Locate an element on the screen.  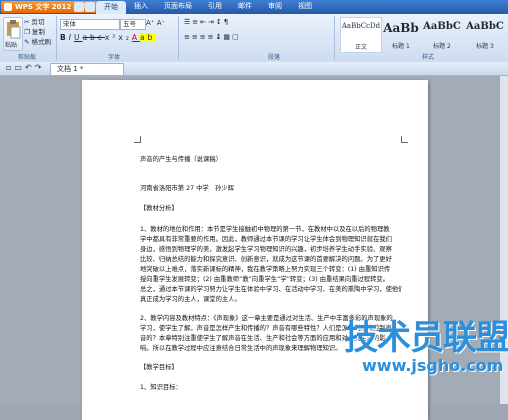
menu-tabs: 开始 插入 页面布局 引用 邮件 审阅 视图 is located at coordinates (208, 7).